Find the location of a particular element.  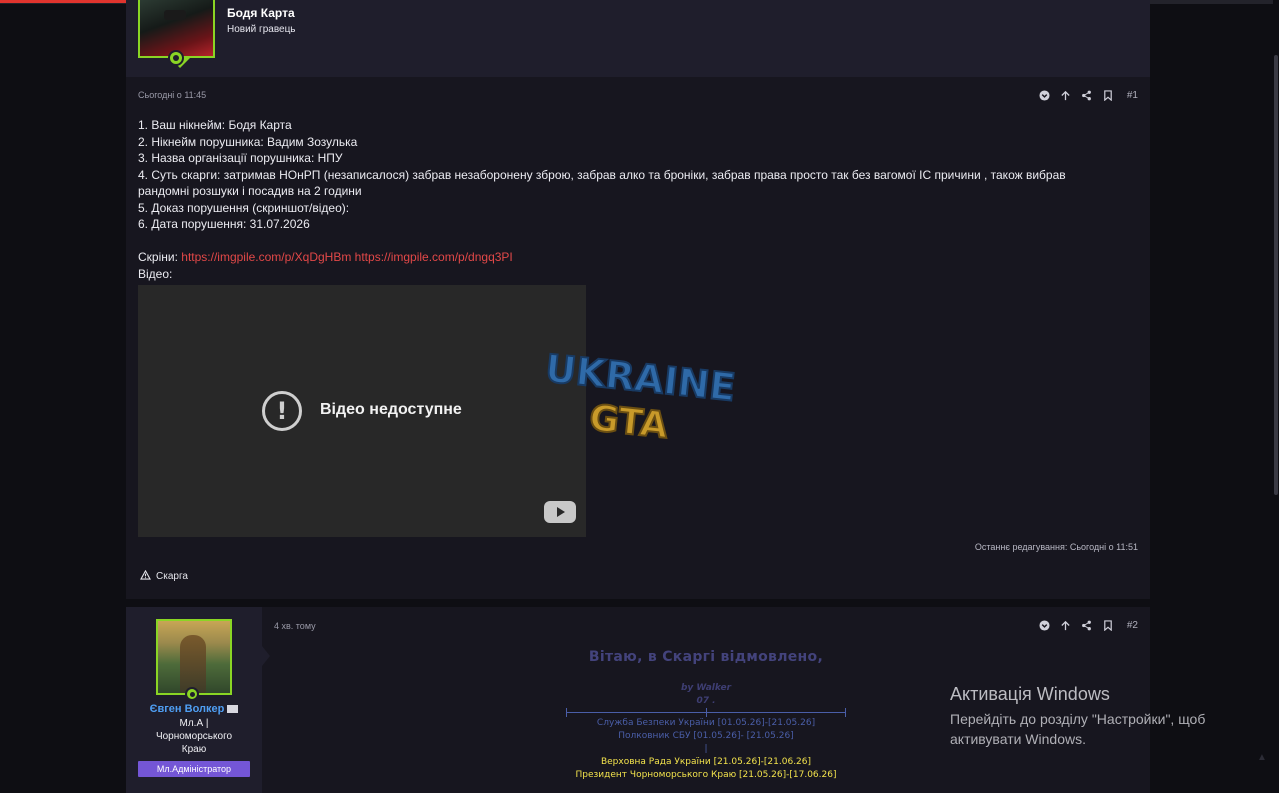

content-line: 1. Ваш нікнейм: Бодя Карта is located at coordinates (215, 125).